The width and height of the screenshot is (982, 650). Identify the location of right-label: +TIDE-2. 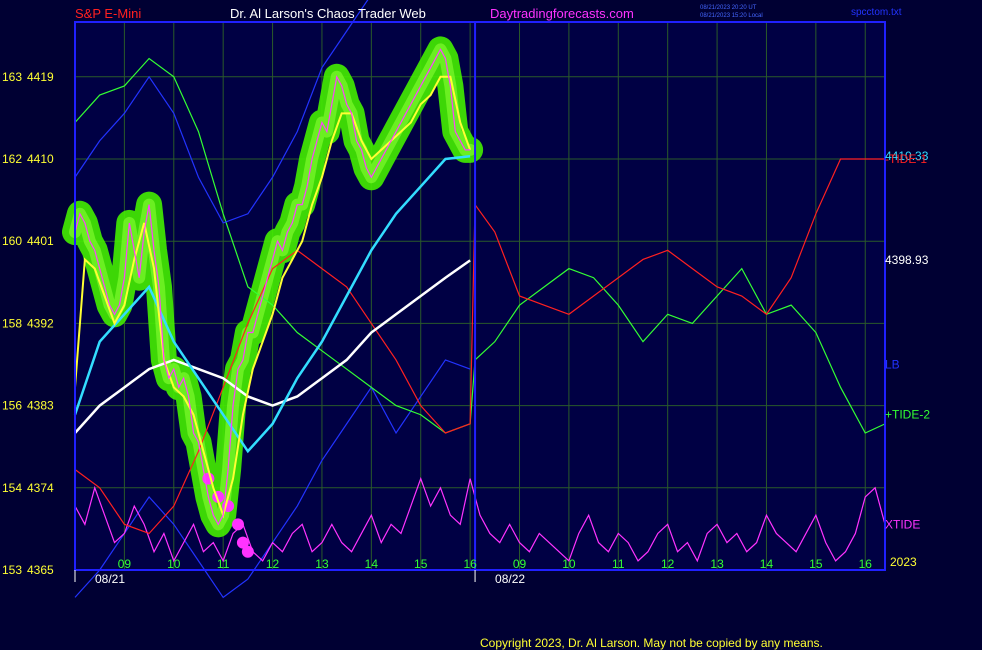
(907, 415).